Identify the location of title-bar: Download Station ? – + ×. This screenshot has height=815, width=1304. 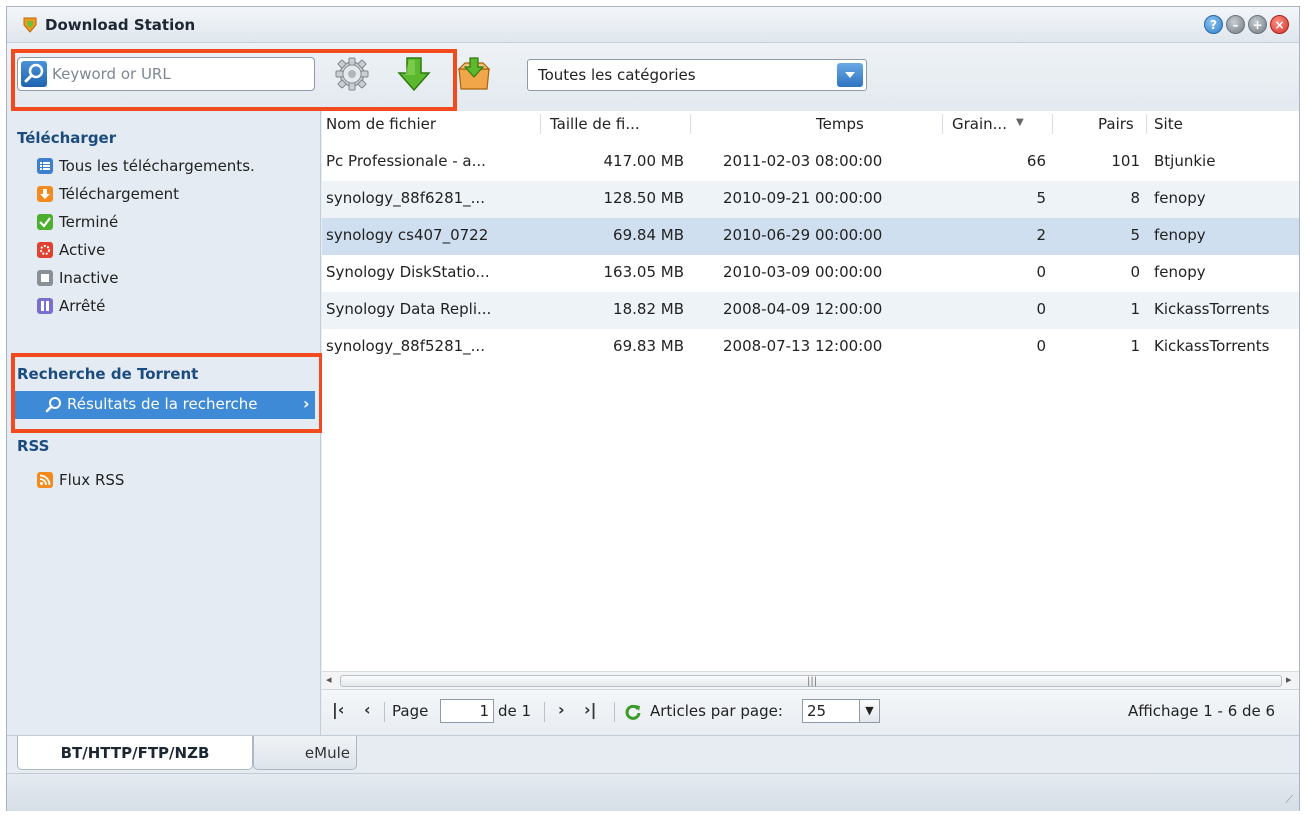
(653, 25).